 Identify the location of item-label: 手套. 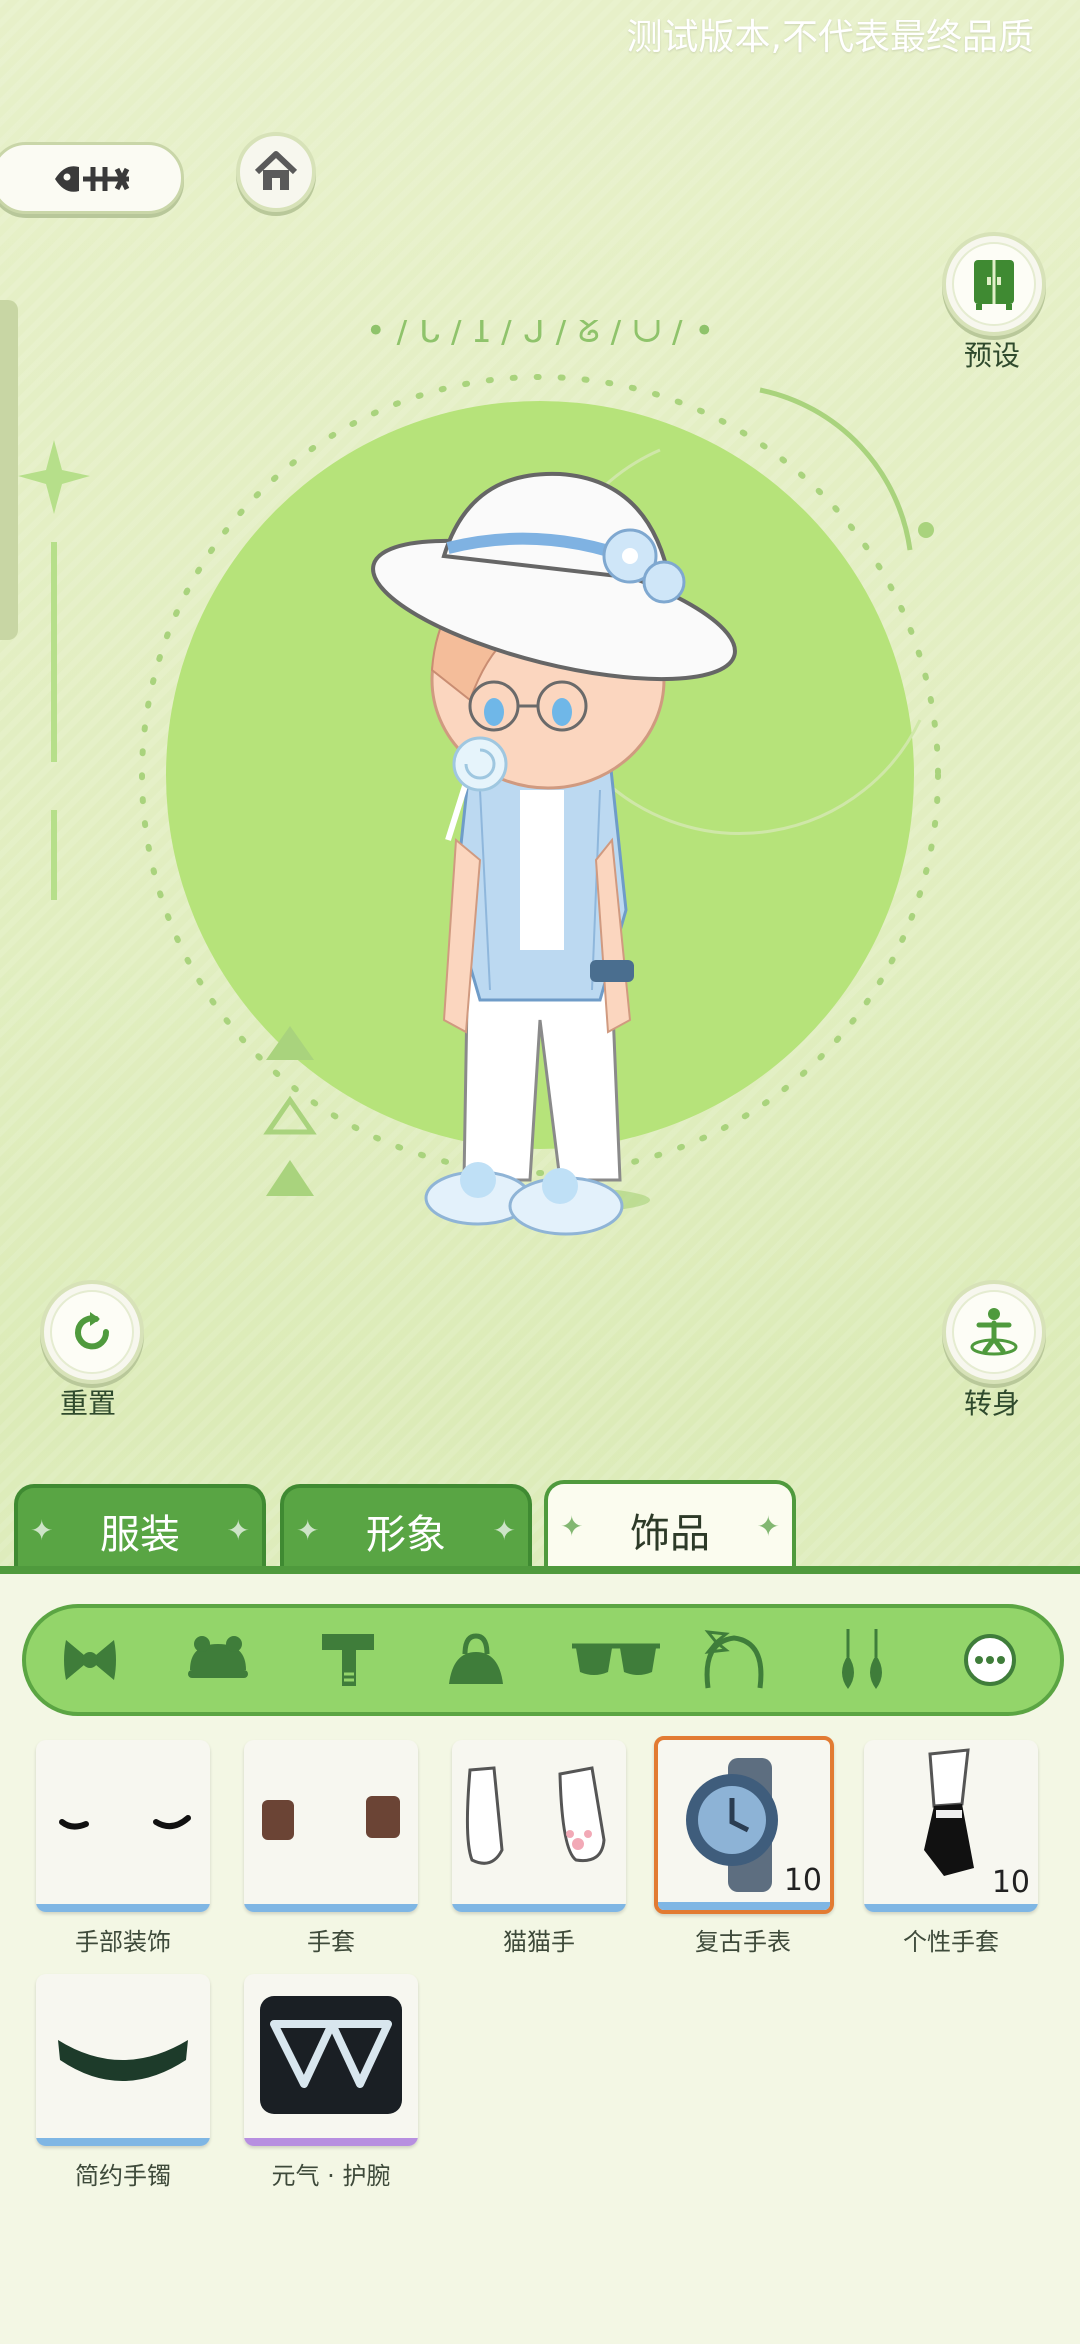
(331, 1942).